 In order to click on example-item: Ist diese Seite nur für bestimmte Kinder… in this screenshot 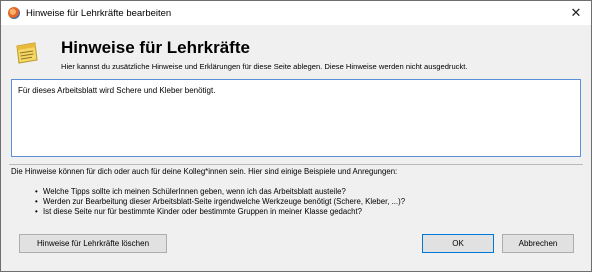, I will do `click(220, 212)`.